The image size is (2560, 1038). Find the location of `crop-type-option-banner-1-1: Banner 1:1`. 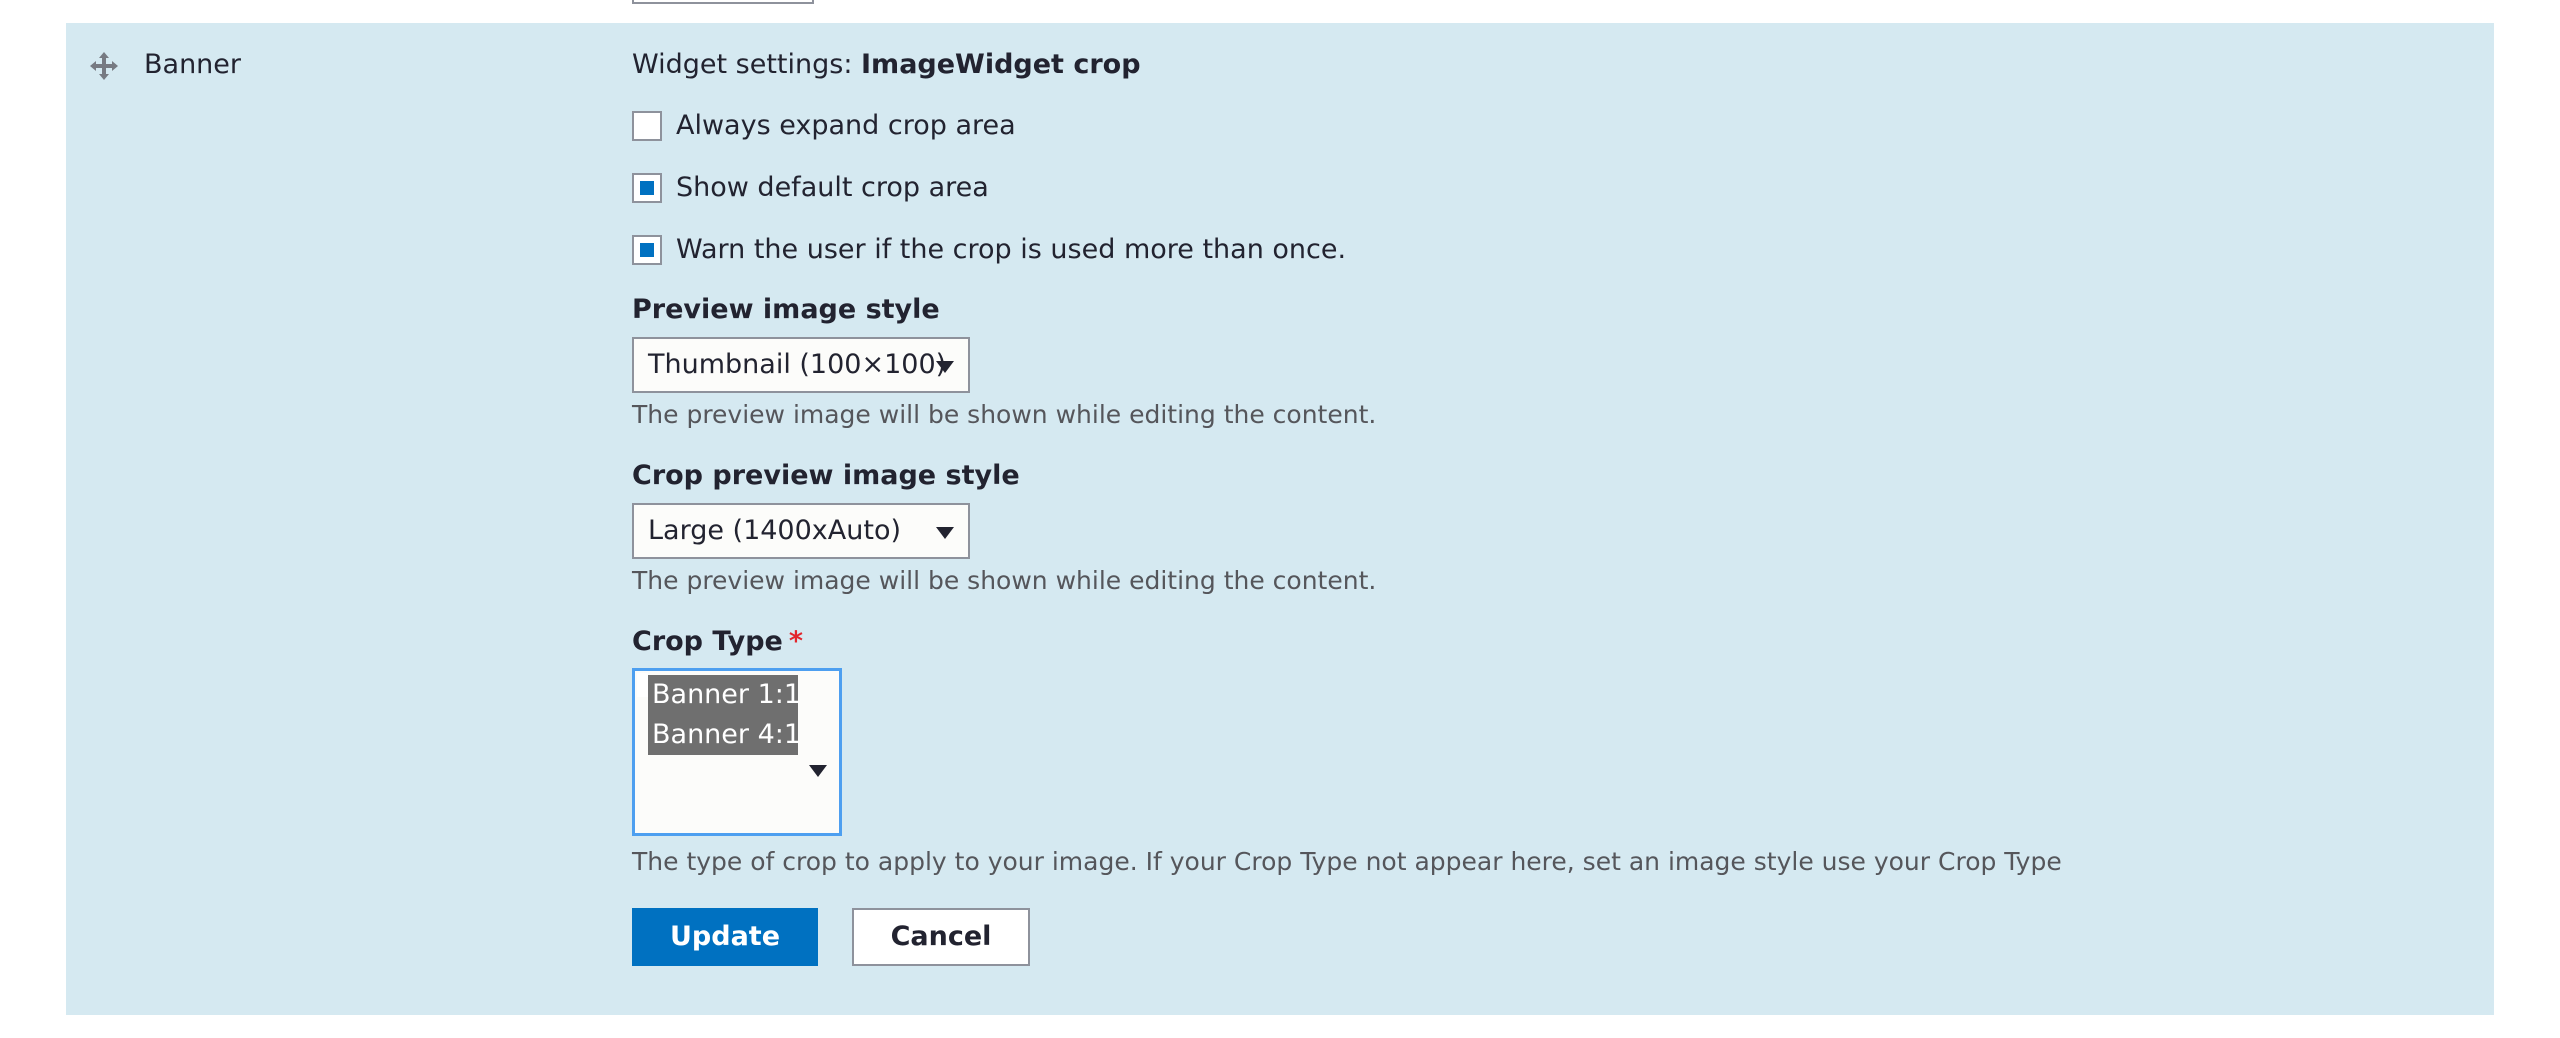

crop-type-option-banner-1-1: Banner 1:1 is located at coordinates (724, 695).